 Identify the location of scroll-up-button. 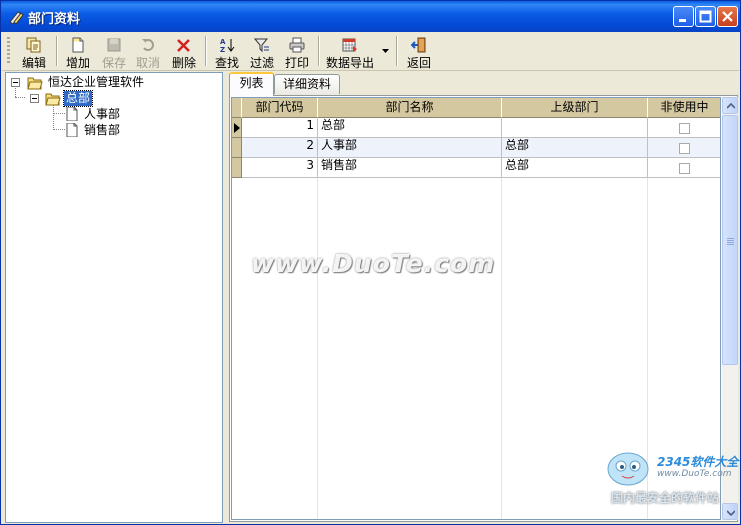
(730, 105).